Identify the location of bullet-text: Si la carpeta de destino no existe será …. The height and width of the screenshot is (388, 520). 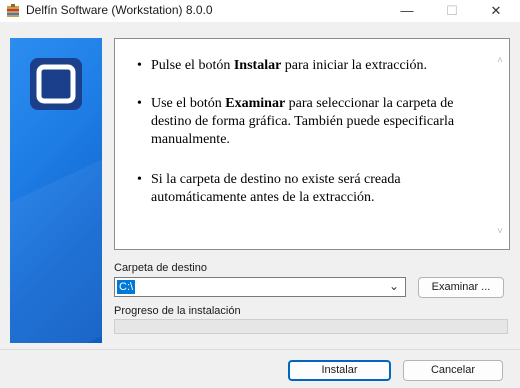
(276, 188).